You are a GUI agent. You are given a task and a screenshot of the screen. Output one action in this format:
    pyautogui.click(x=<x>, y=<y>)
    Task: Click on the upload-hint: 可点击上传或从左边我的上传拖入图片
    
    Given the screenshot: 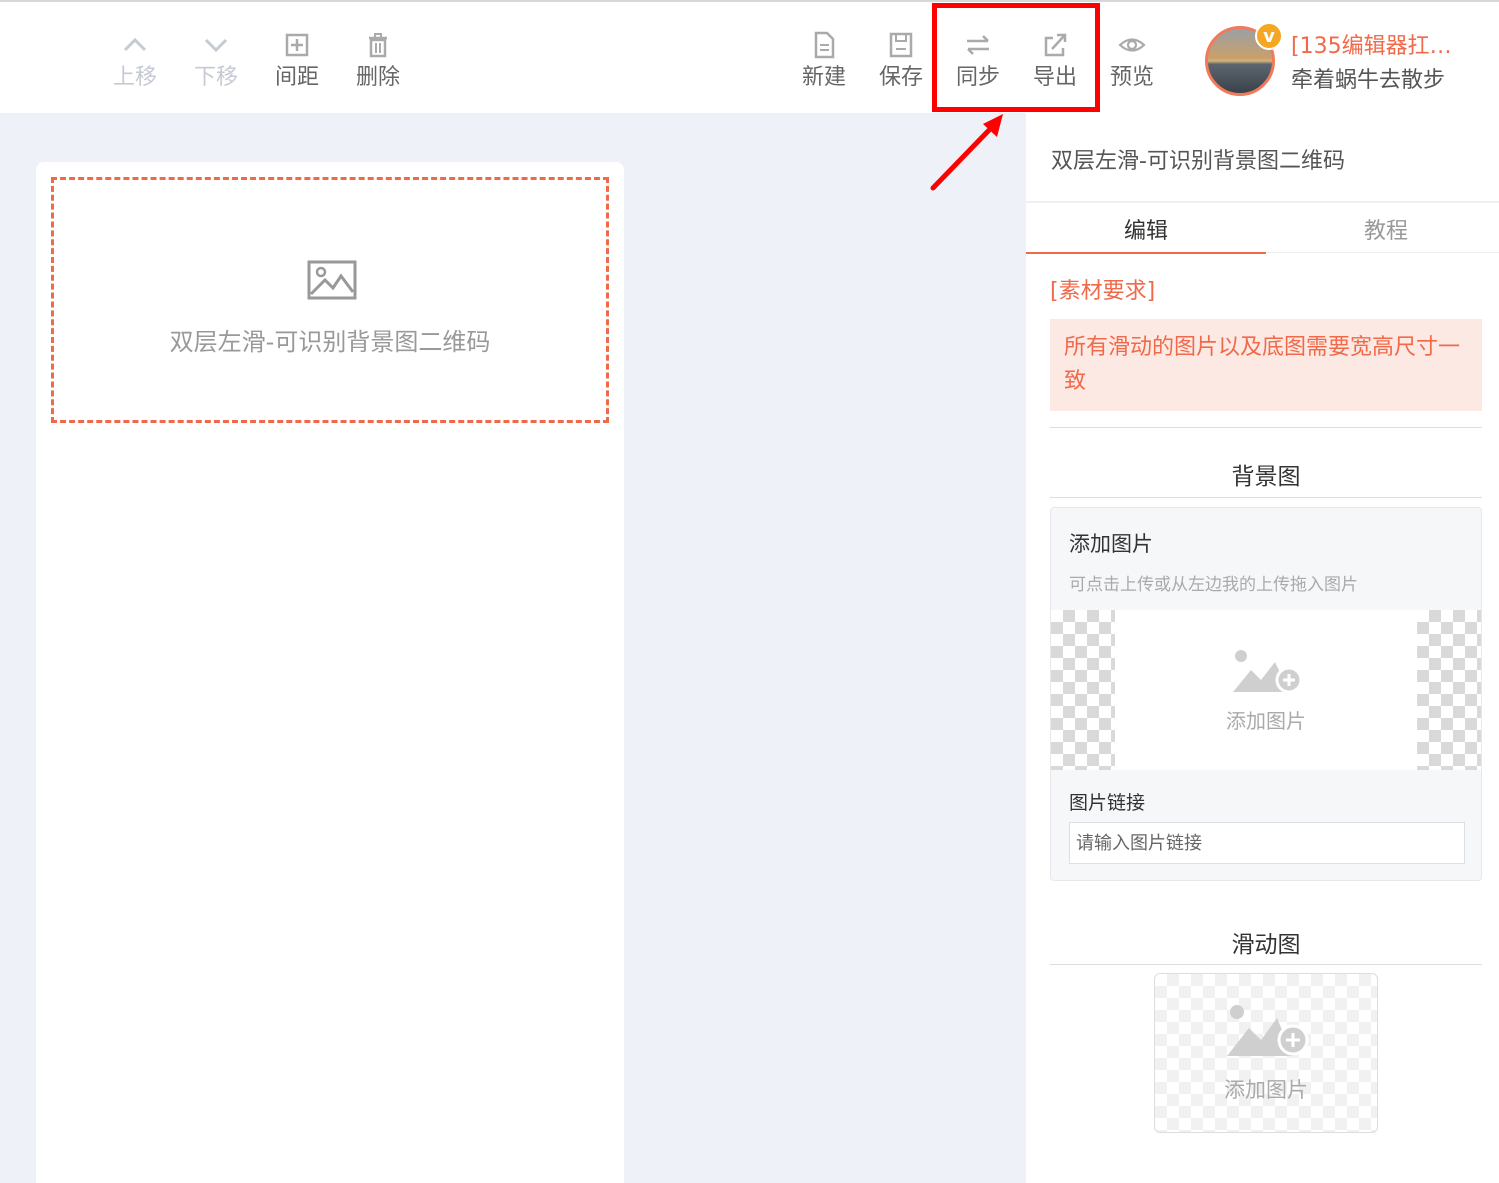 What is the action you would take?
    pyautogui.click(x=1213, y=585)
    